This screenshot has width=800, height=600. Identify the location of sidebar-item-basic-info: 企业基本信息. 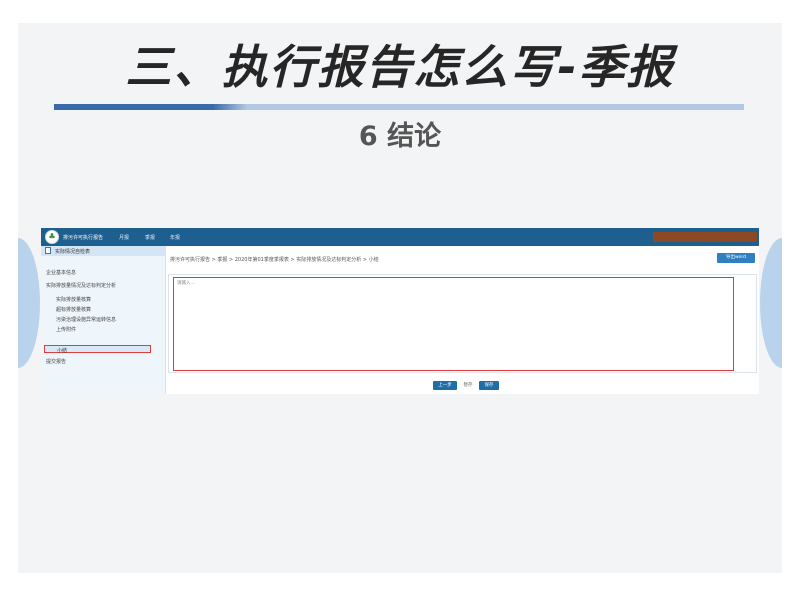
(61, 272).